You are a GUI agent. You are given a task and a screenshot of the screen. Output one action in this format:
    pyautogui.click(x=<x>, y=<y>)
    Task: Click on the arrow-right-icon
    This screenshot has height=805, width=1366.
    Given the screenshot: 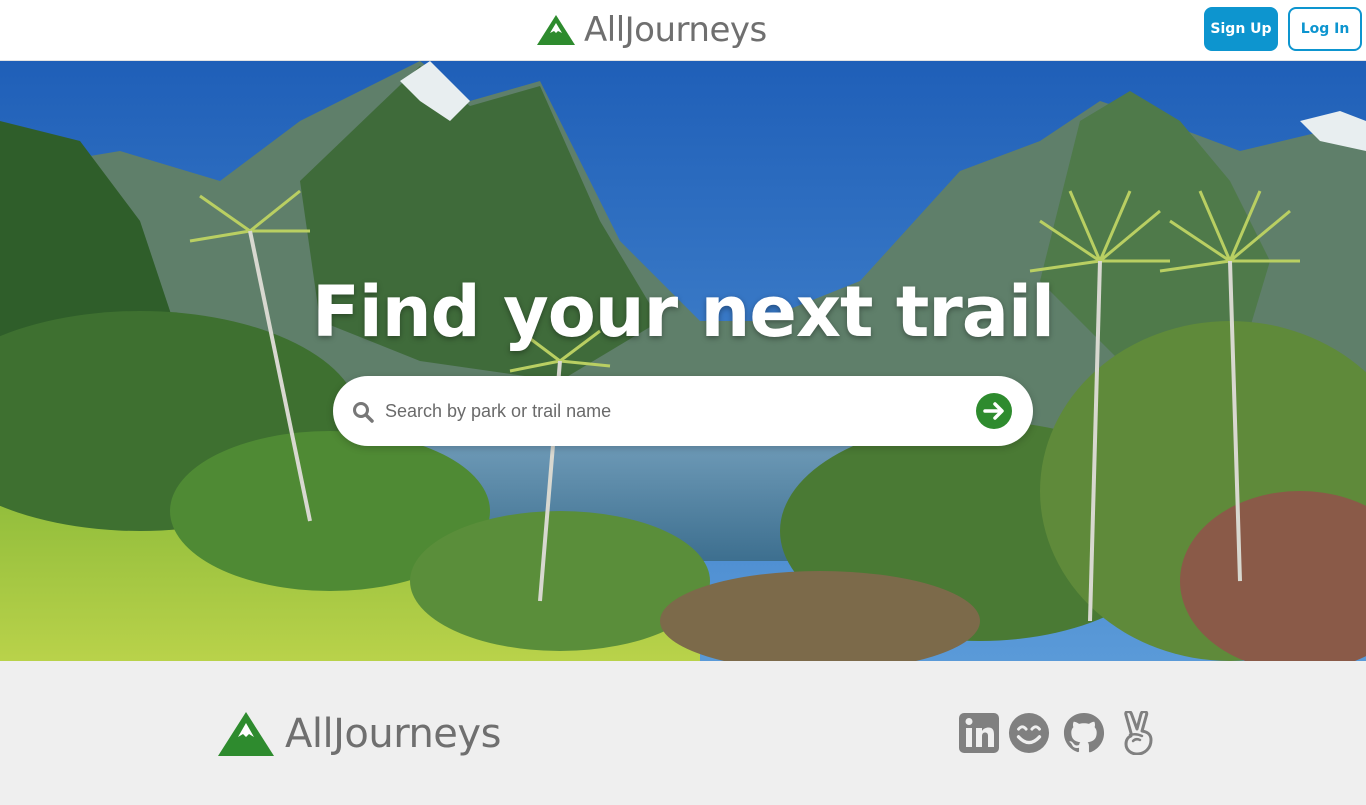 What is the action you would take?
    pyautogui.click(x=993, y=411)
    